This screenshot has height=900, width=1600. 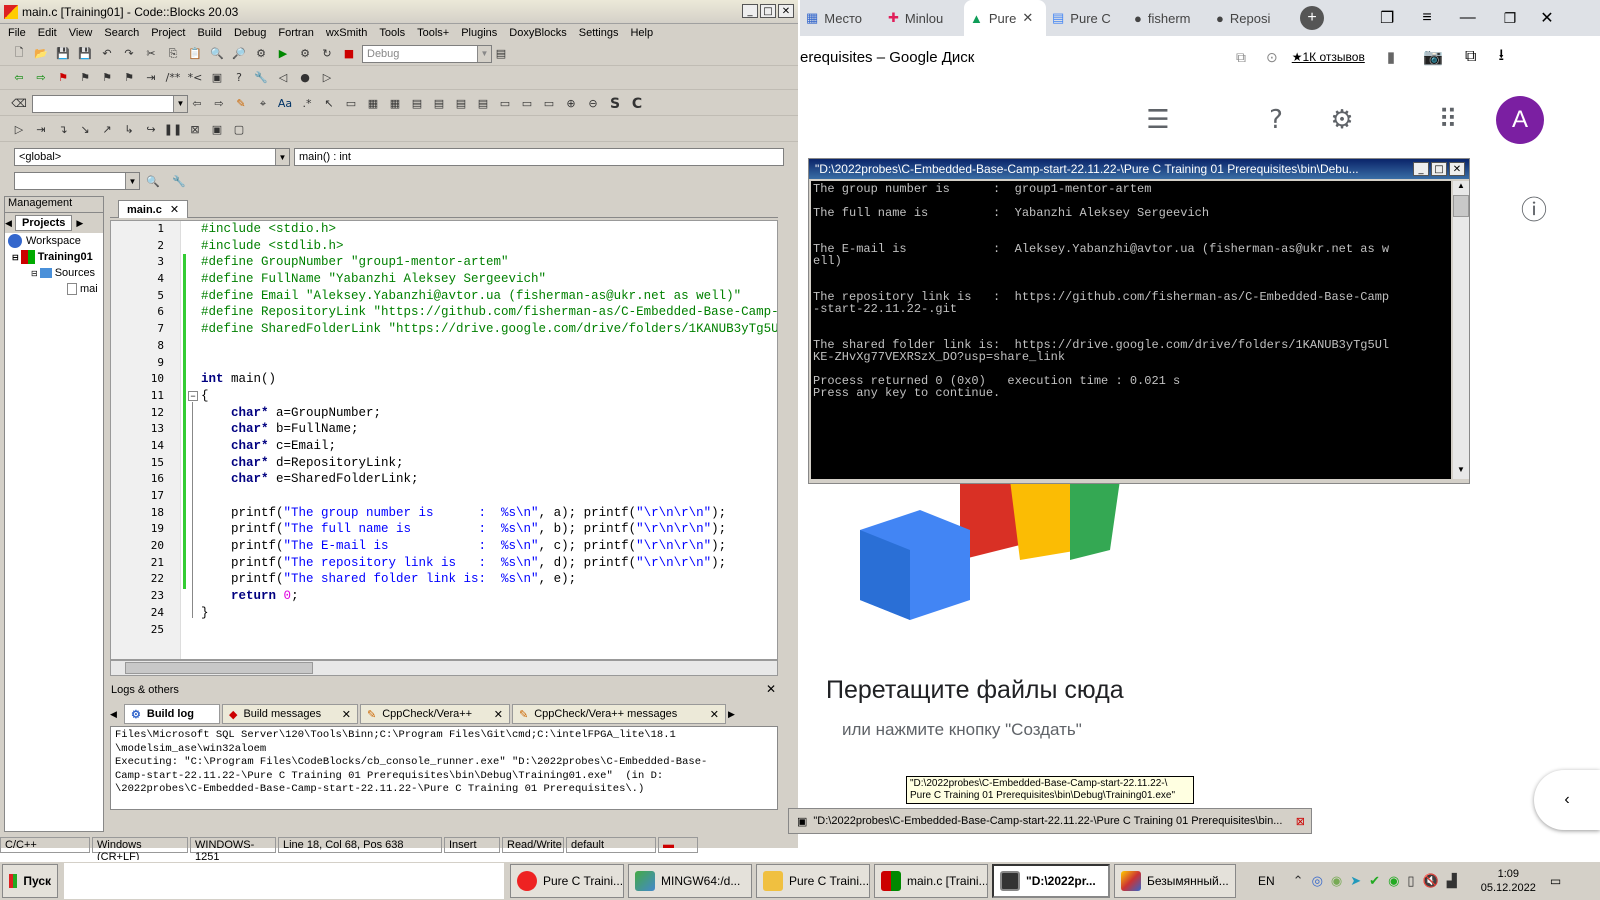 What do you see at coordinates (923, 18) in the screenshot?
I see `browser-tab: ✚ Minlou` at bounding box center [923, 18].